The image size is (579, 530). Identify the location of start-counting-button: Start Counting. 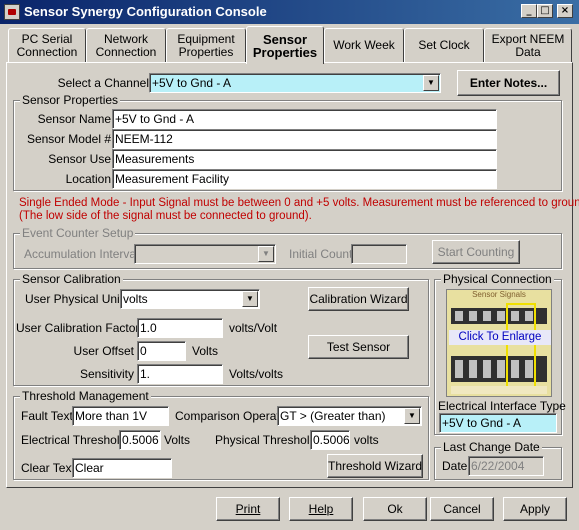
(476, 252).